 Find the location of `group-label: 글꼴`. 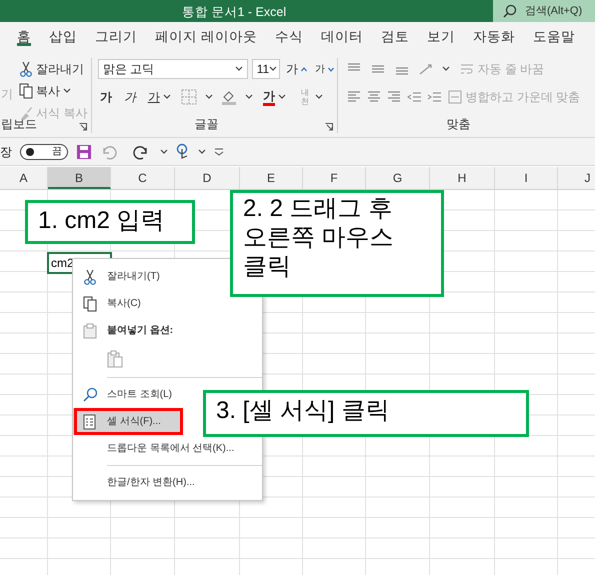

group-label: 글꼴 is located at coordinates (207, 124).